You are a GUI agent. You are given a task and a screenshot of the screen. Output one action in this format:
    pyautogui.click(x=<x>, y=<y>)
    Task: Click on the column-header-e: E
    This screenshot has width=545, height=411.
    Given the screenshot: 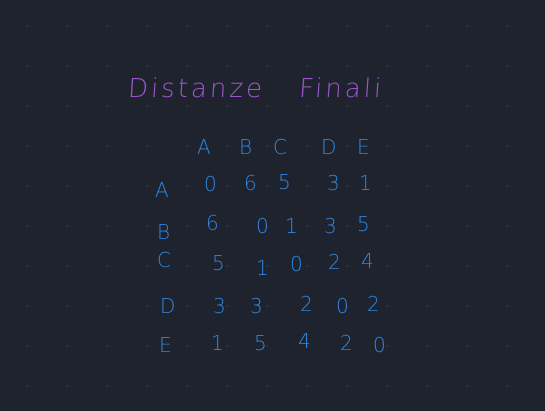 What is the action you would take?
    pyautogui.click(x=364, y=147)
    